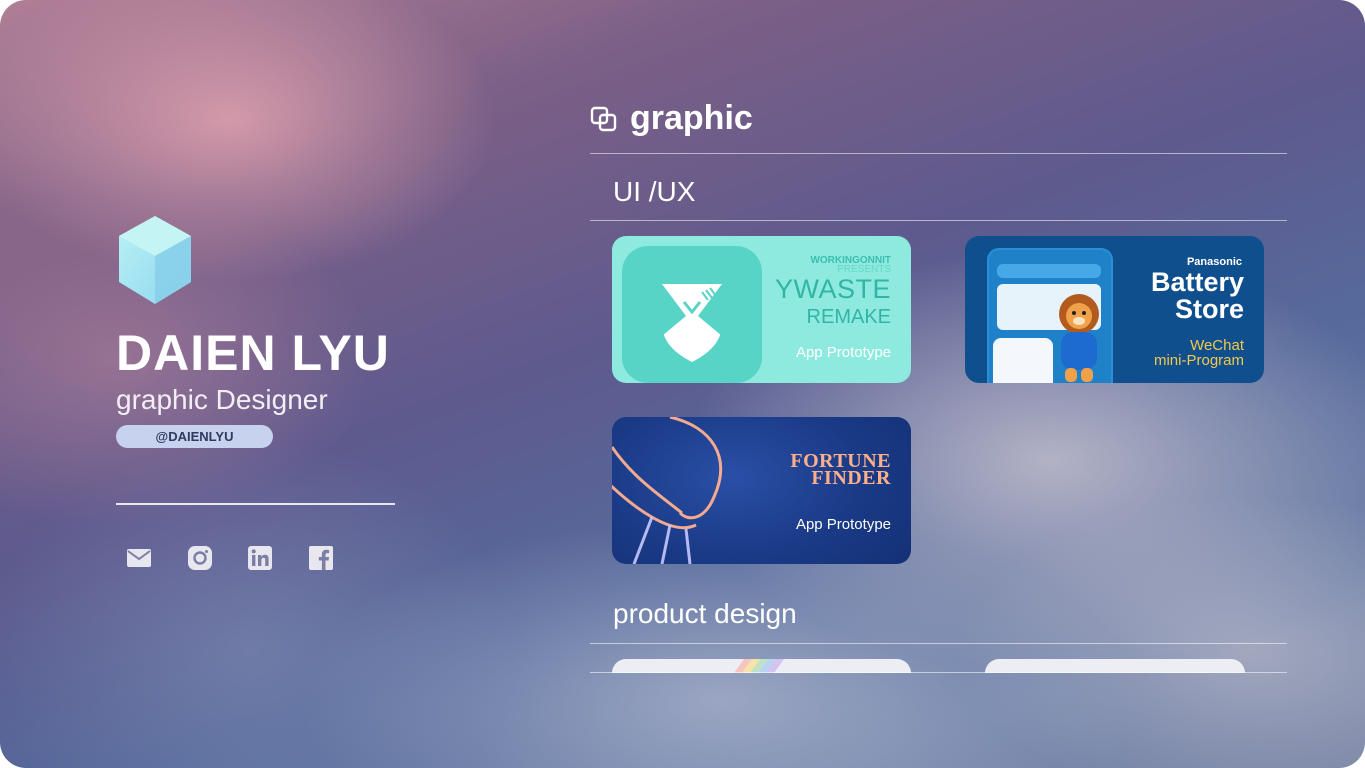  What do you see at coordinates (691, 117) in the screenshot?
I see `section-title: graphic` at bounding box center [691, 117].